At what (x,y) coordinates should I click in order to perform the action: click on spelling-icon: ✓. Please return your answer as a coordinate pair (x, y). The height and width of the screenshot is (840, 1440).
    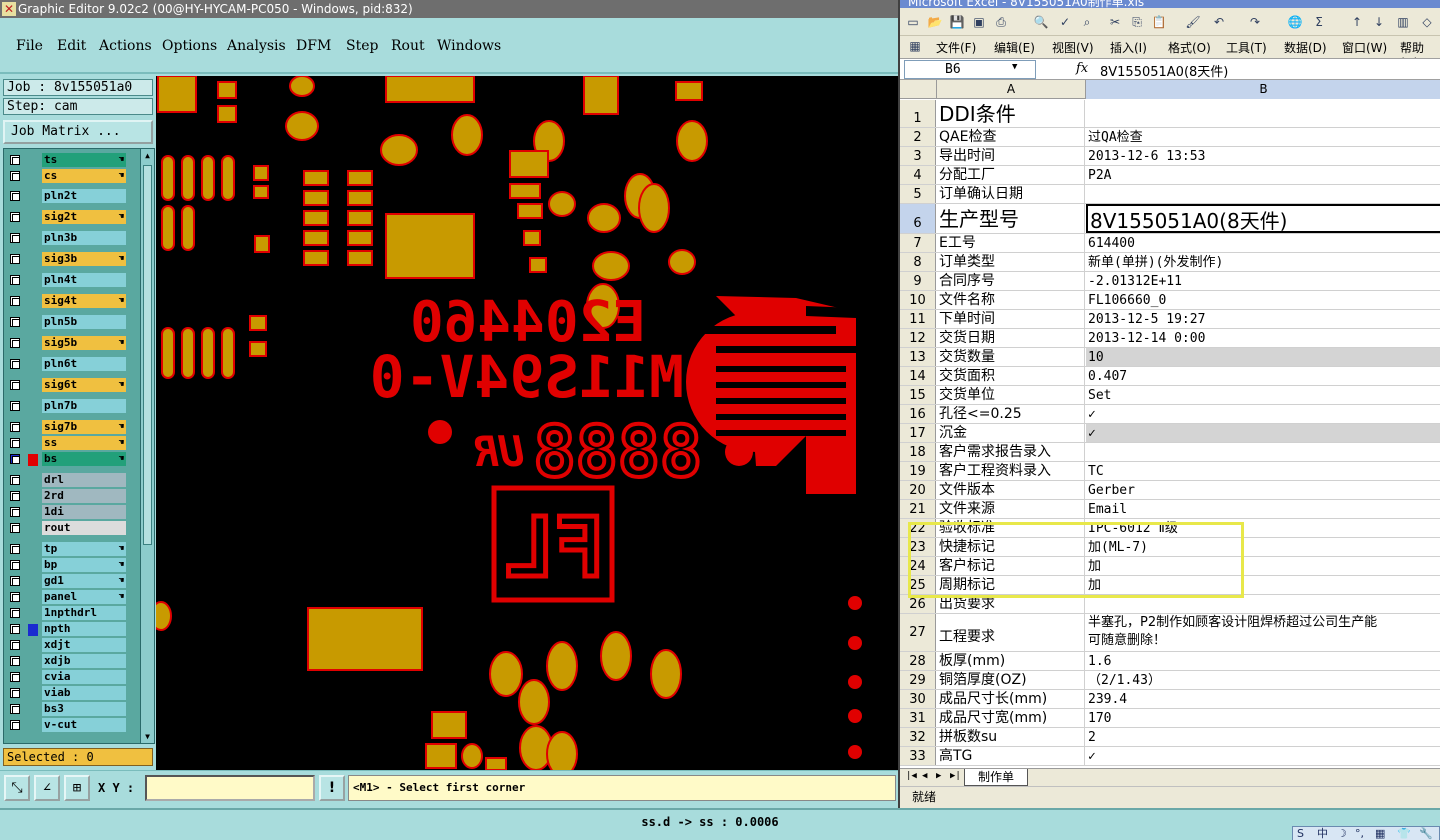
    Looking at the image, I should click on (1065, 22).